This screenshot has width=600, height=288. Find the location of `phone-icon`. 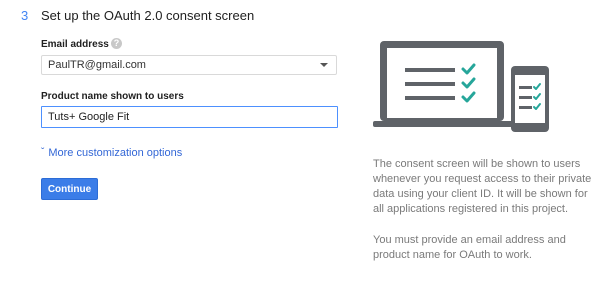

phone-icon is located at coordinates (530, 99).